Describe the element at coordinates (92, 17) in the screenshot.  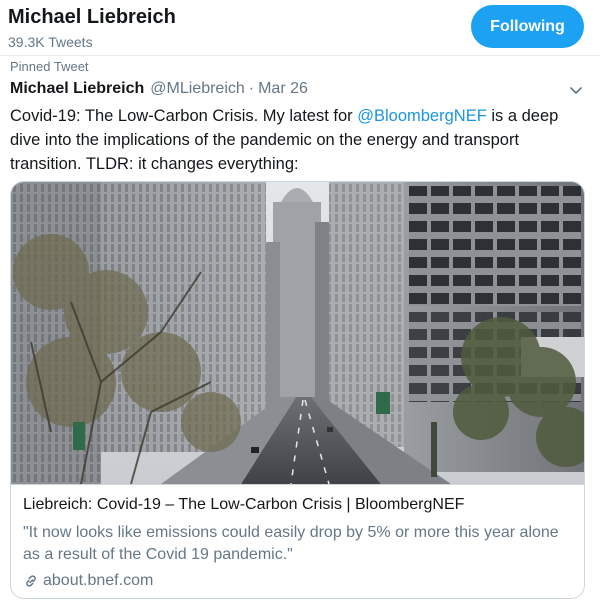
I see `profile-name: Michael Liebreich` at that location.